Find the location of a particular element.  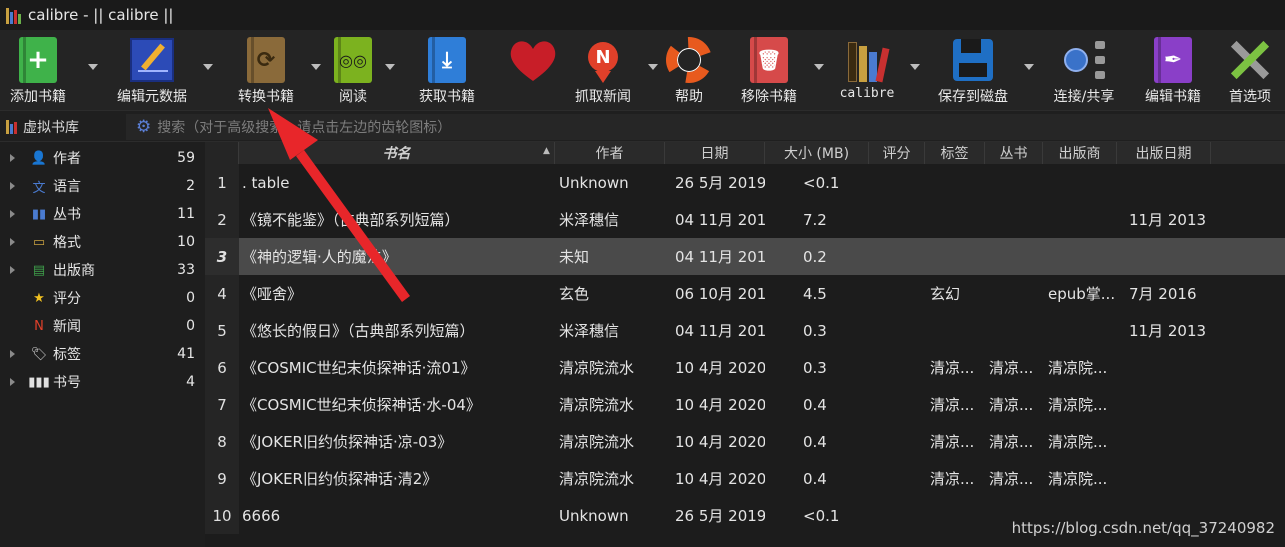

column-header: 出版日期 is located at coordinates (1164, 153).